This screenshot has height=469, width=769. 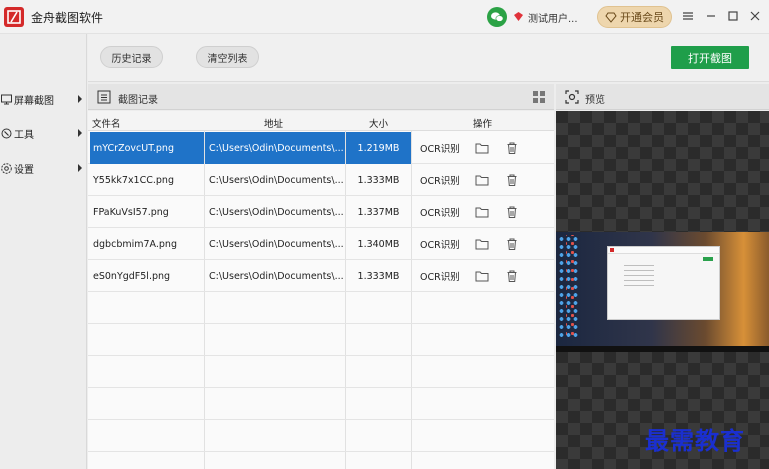 I want to click on diamond-icon, so click(x=611, y=17).